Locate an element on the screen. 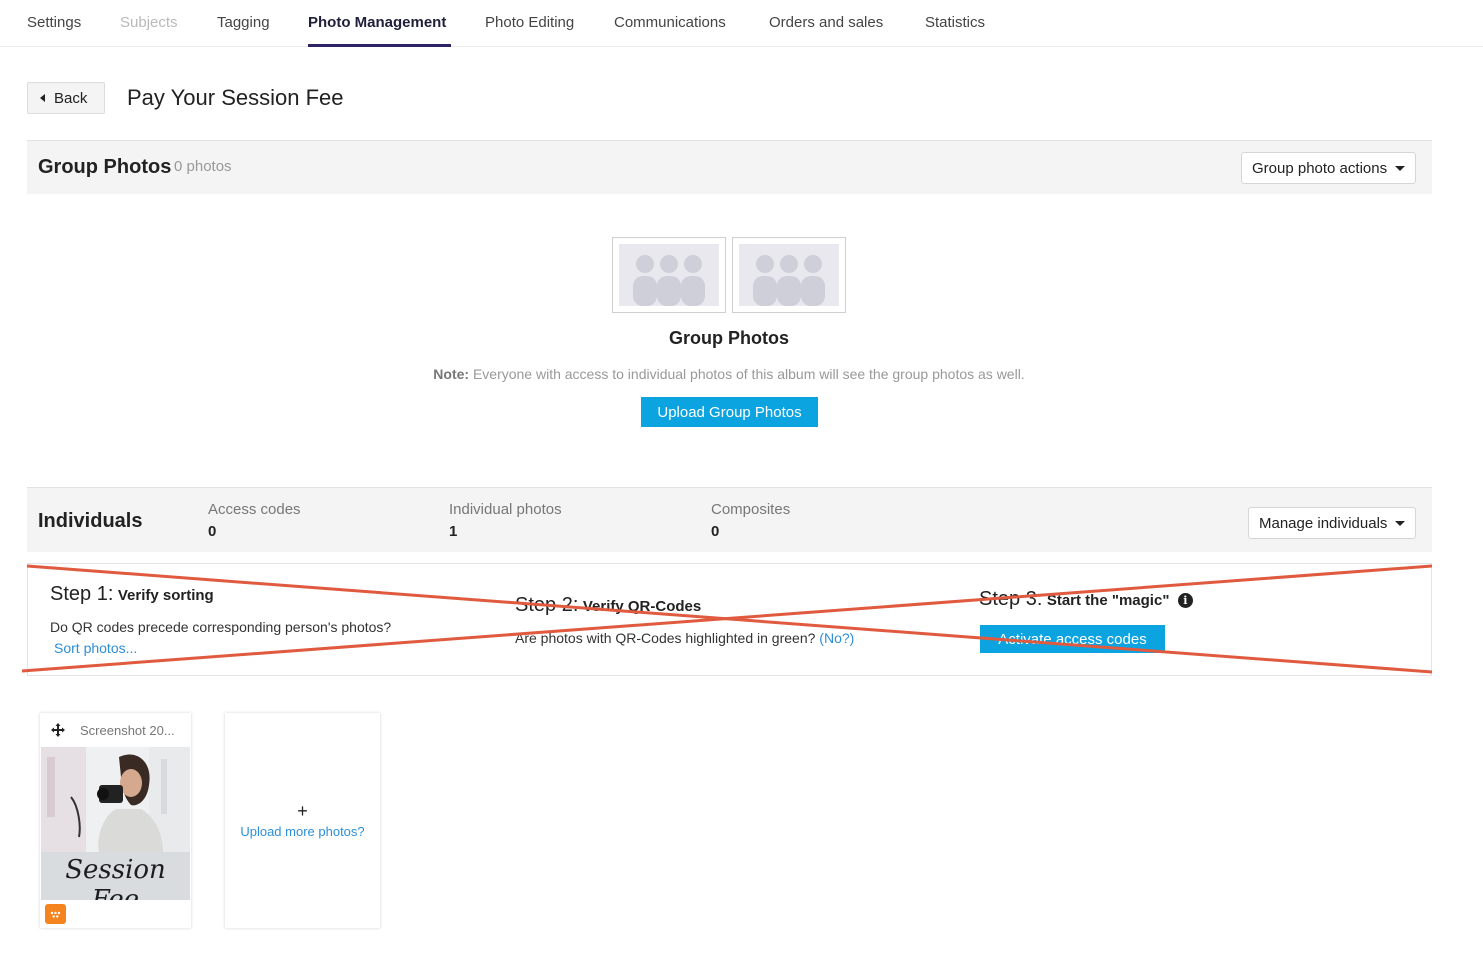 This screenshot has width=1483, height=954. tab-tagging: Tagging is located at coordinates (243, 22).